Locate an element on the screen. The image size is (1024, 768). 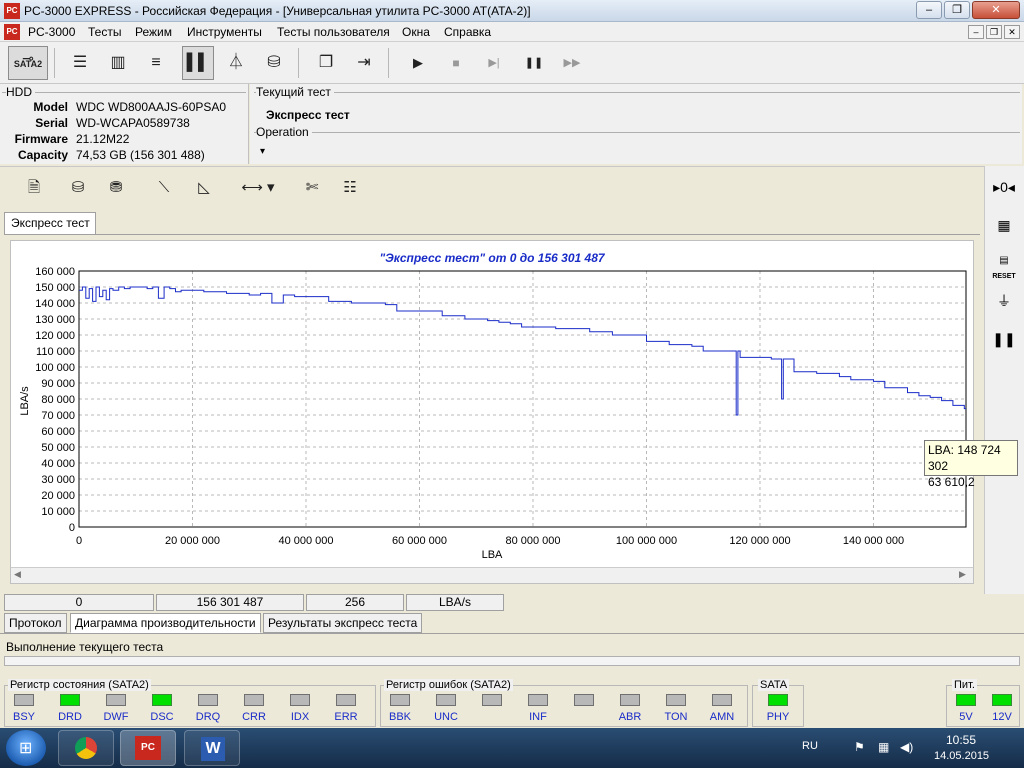
menu-pc3000: PC-3000 is located at coordinates (51, 32).